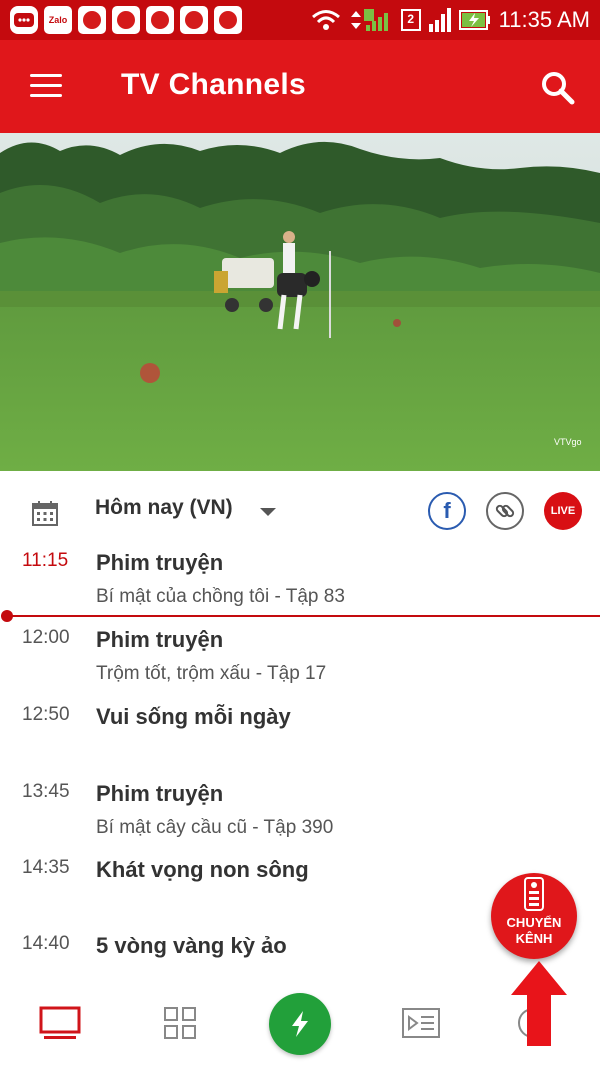 This screenshot has width=600, height=1066. Describe the element at coordinates (46, 791) in the screenshot. I see `program-time: 13:45` at that location.